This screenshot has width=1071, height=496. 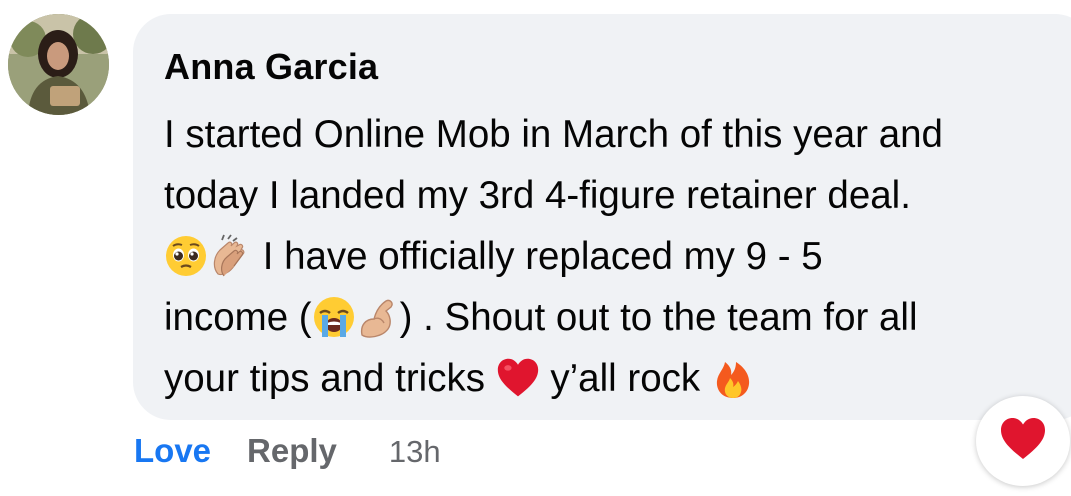 What do you see at coordinates (625, 378) in the screenshot?
I see `comment-text-segment: y’all rock` at bounding box center [625, 378].